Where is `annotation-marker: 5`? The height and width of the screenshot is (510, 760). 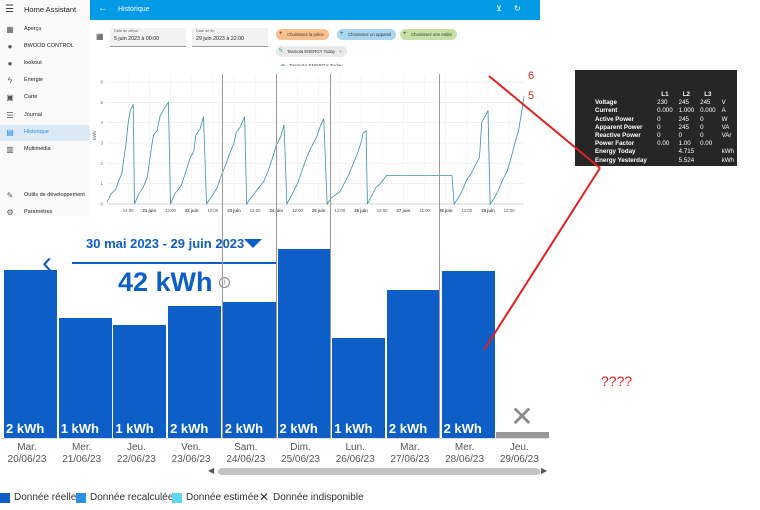
annotation-marker: 5 is located at coordinates (531, 96).